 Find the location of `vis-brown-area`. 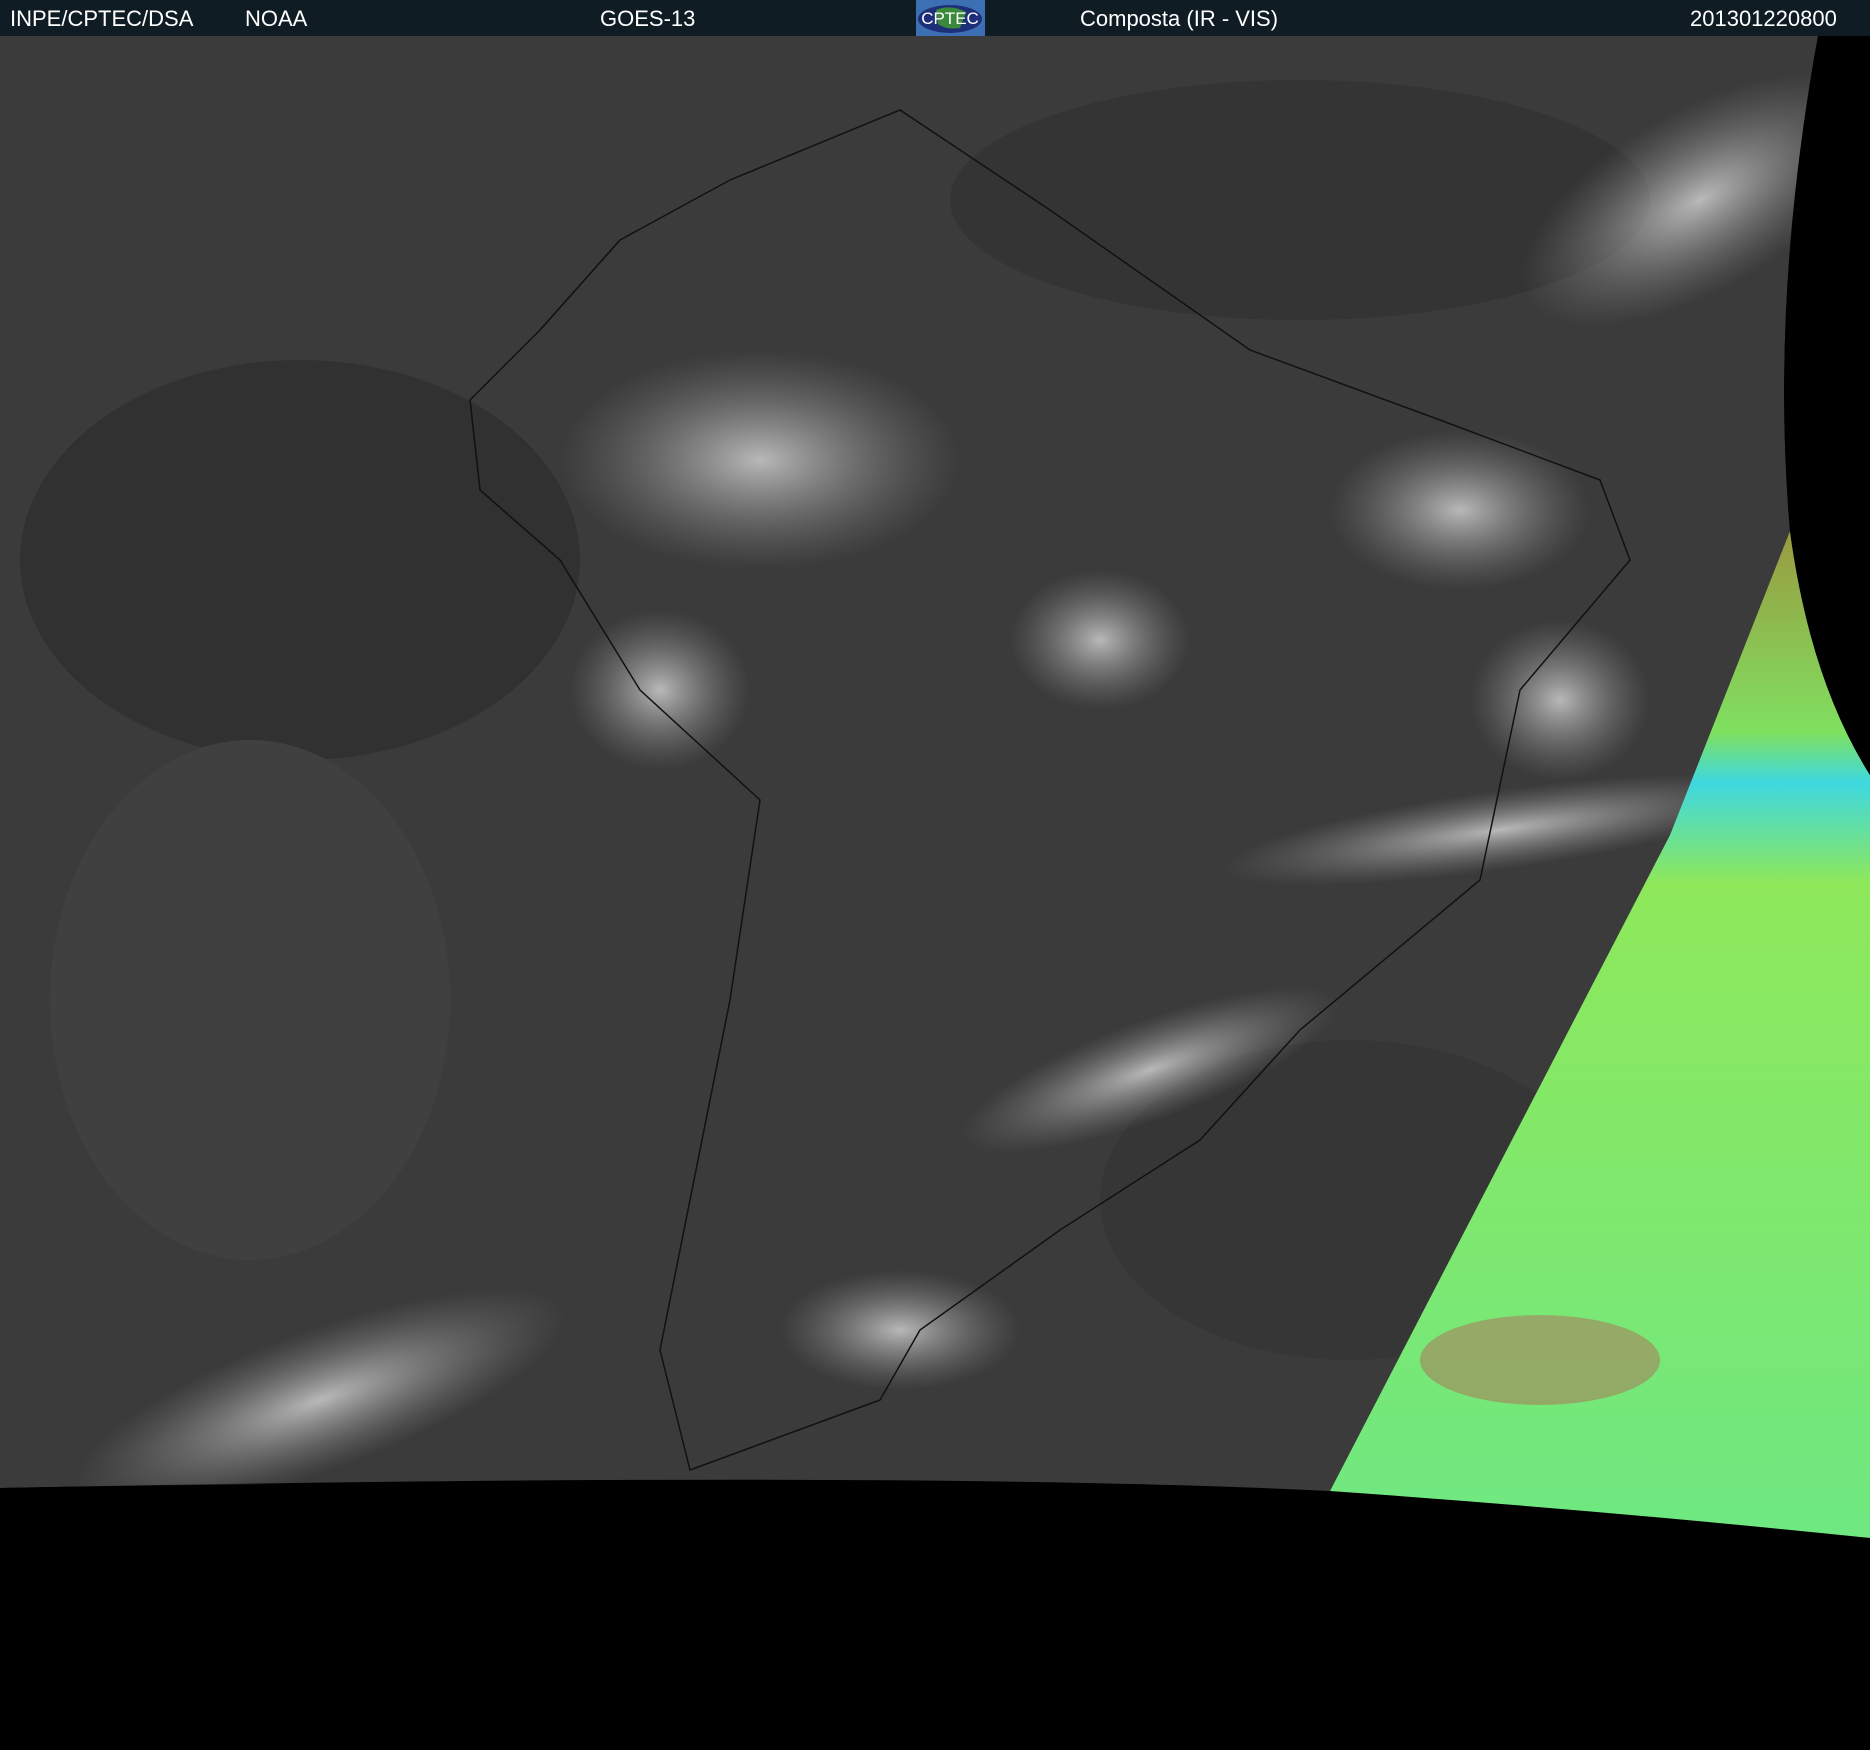

vis-brown-area is located at coordinates (1540, 1360).